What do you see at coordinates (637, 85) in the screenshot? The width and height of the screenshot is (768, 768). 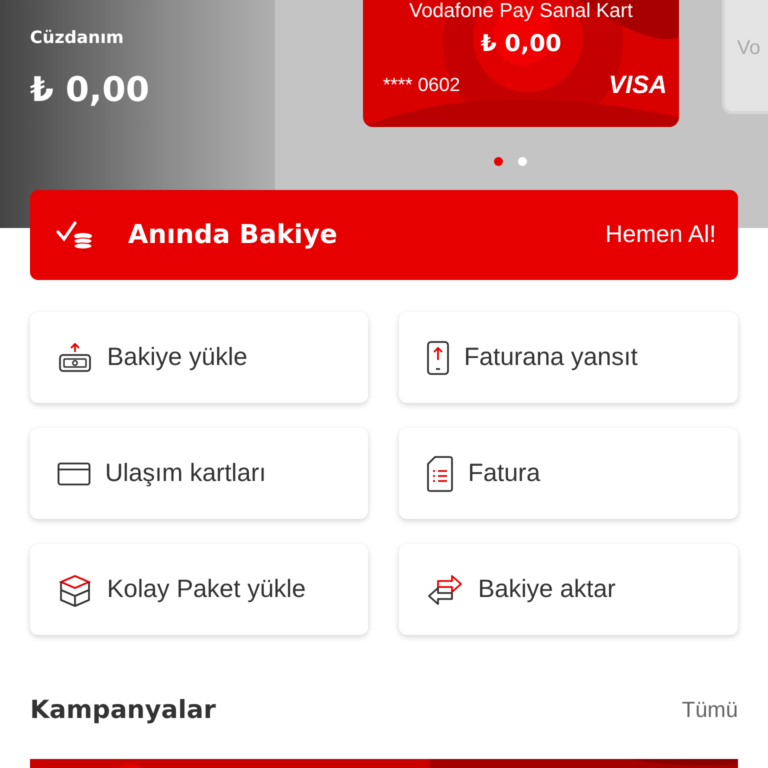 I see `card-brand: VISA` at bounding box center [637, 85].